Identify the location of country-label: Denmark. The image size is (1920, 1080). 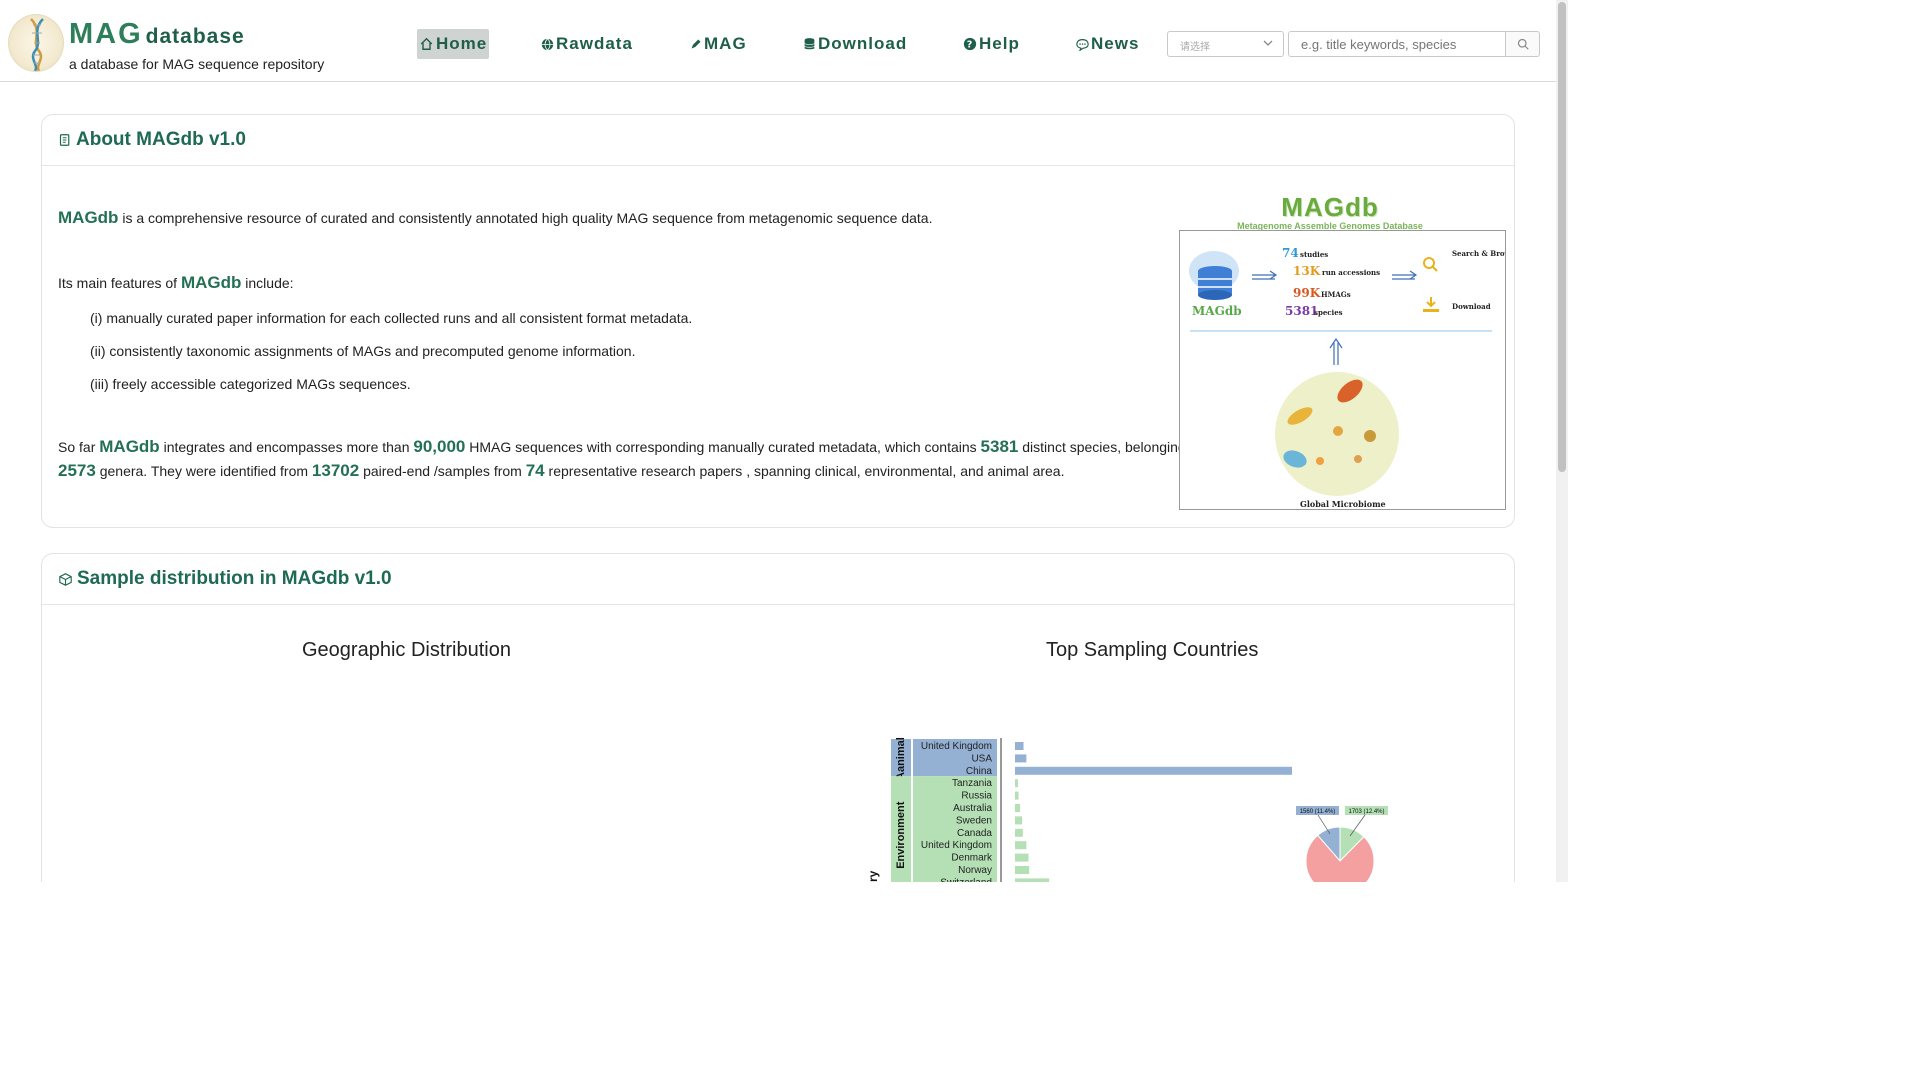
(972, 858).